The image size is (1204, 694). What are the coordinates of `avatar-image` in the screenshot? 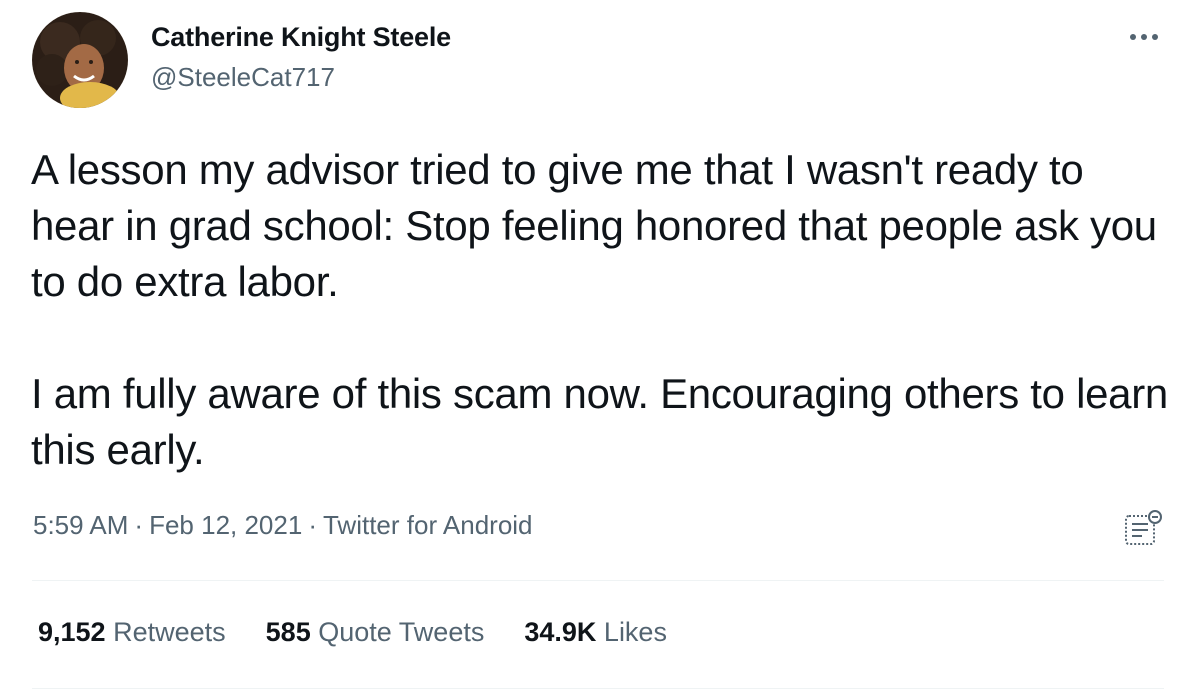 It's located at (80, 60).